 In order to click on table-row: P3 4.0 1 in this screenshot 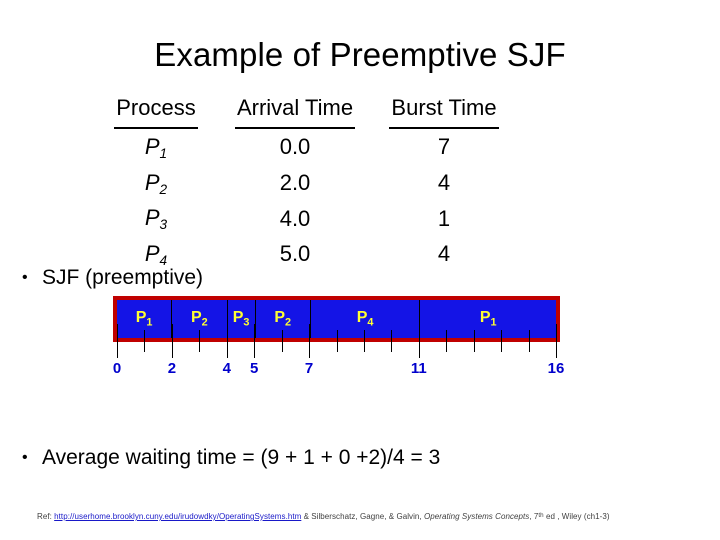, I will do `click(305, 218)`.